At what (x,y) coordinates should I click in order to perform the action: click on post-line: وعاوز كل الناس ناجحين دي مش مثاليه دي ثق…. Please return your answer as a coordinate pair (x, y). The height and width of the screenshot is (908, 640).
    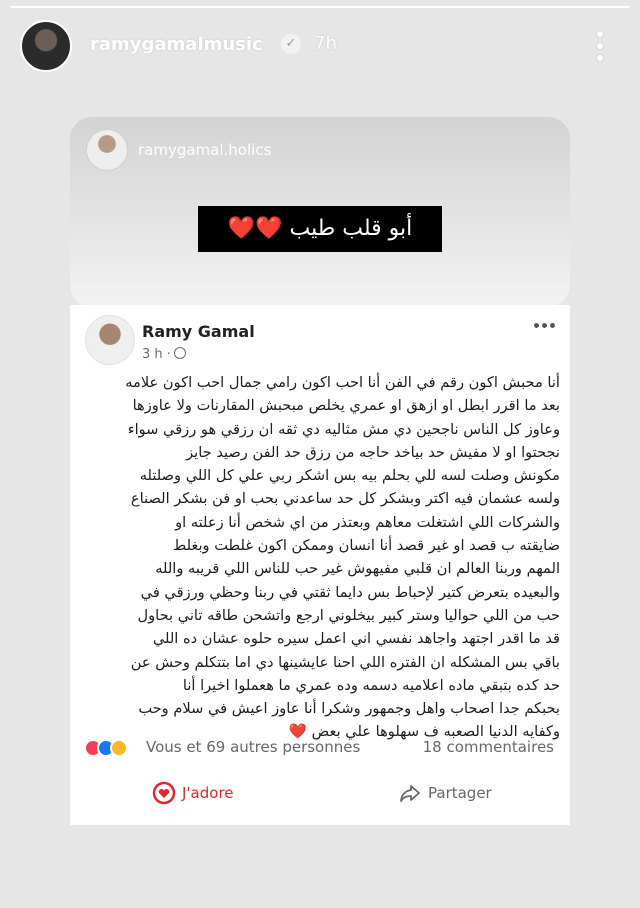
    Looking at the image, I should click on (343, 429).